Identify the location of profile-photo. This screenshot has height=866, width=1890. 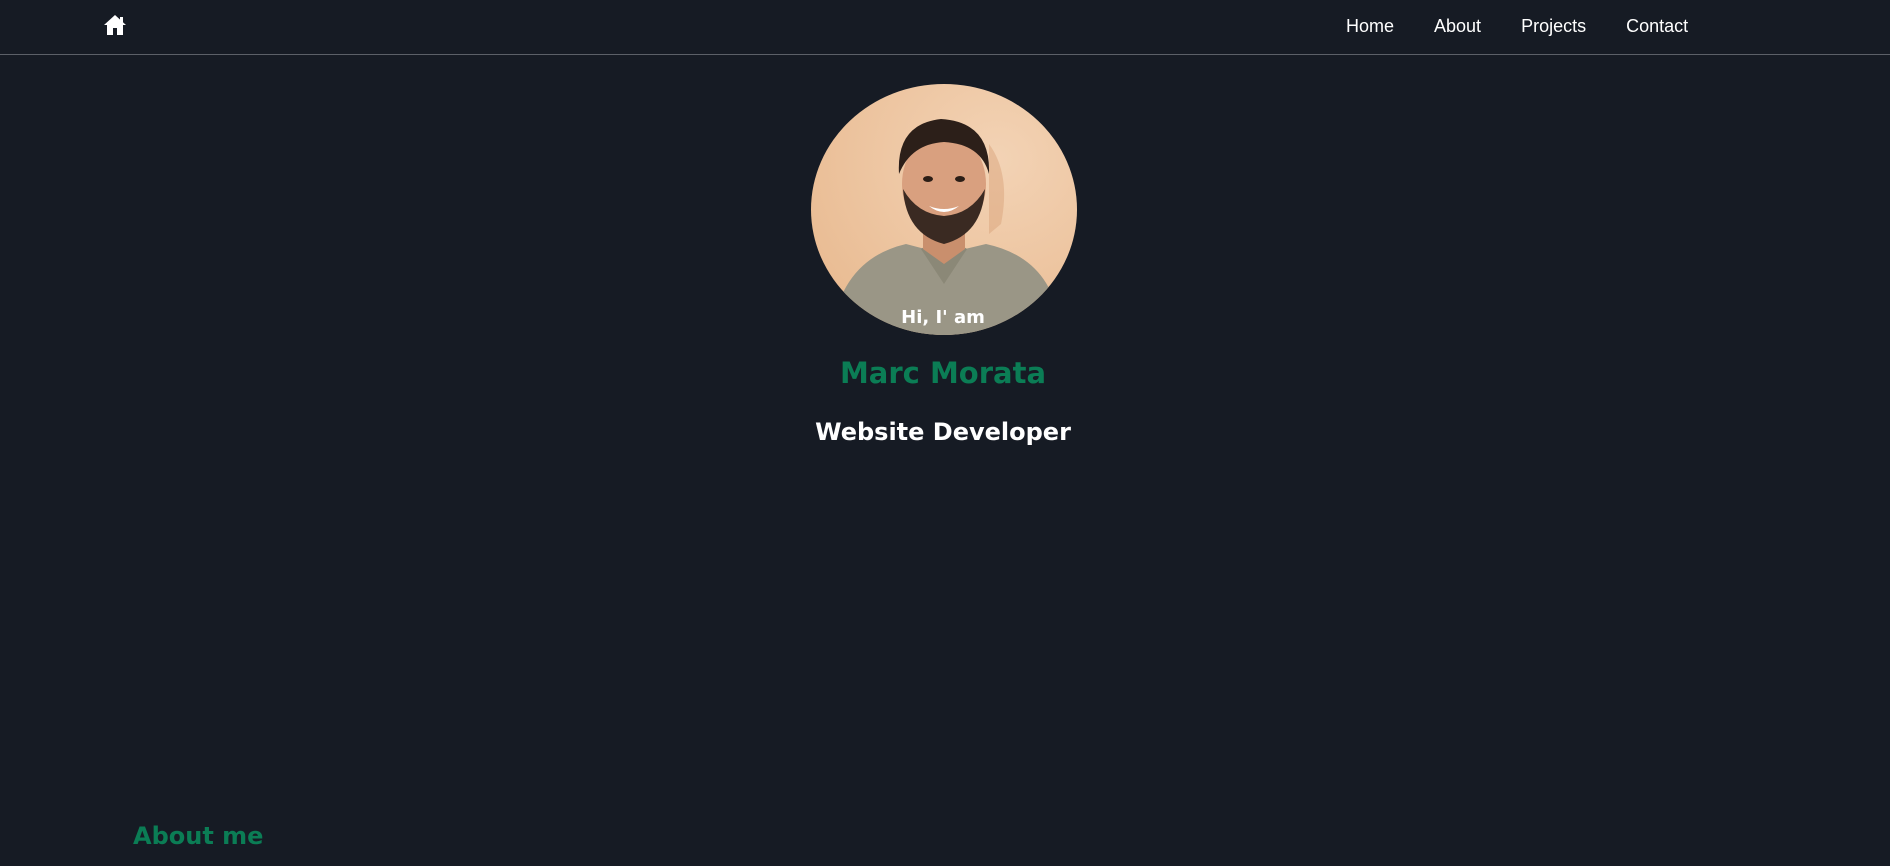
(944, 209).